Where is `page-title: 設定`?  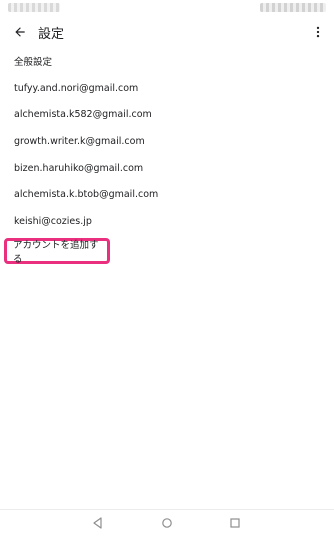
page-title: 設定 is located at coordinates (51, 34).